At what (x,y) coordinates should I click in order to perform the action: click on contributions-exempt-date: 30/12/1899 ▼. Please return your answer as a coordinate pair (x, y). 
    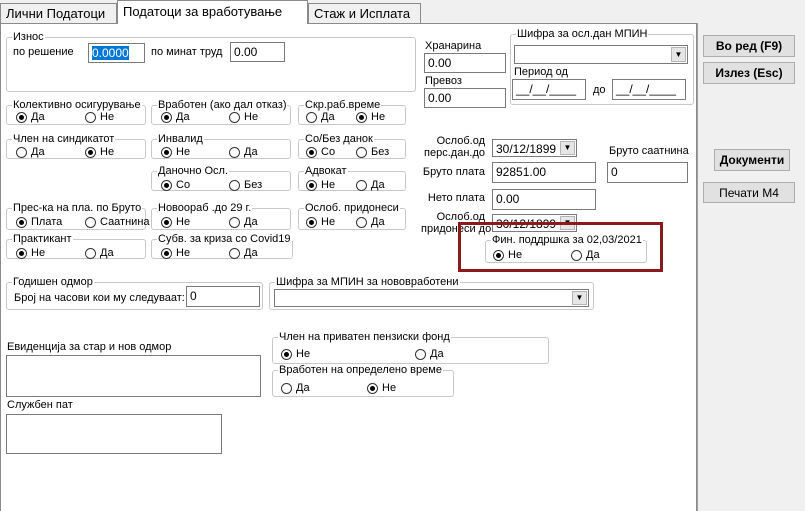
    Looking at the image, I should click on (534, 223).